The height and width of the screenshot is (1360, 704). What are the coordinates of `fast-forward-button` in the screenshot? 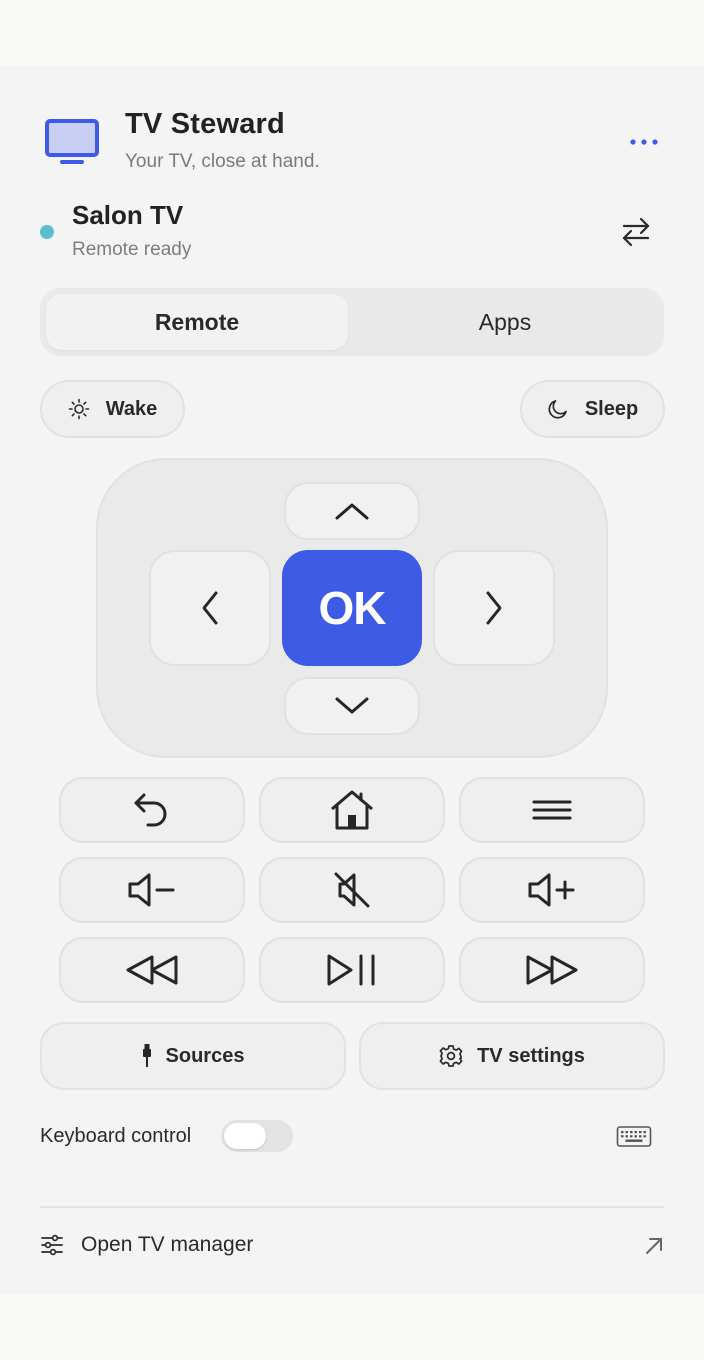 It's located at (552, 970).